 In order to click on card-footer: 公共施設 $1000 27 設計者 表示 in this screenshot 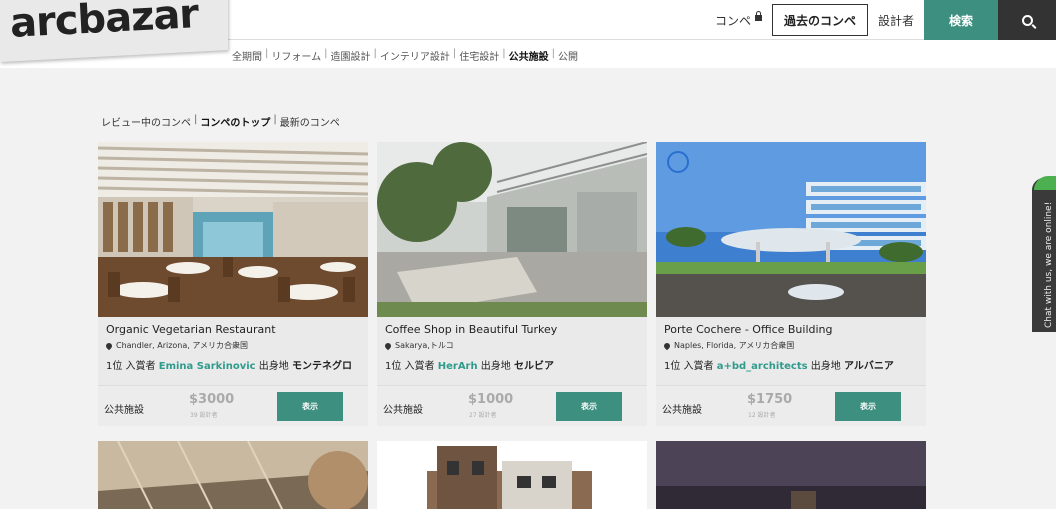, I will do `click(512, 405)`.